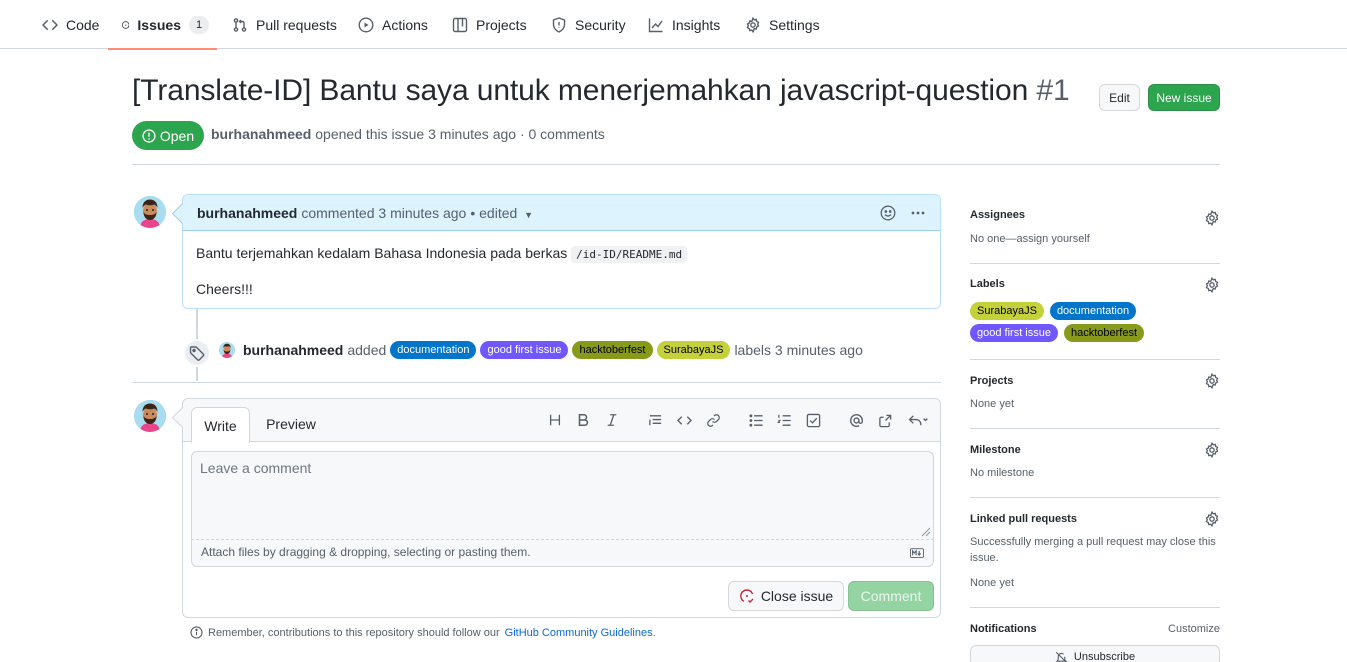 This screenshot has width=1347, height=662. I want to click on timeline-event-badge, so click(197, 353).